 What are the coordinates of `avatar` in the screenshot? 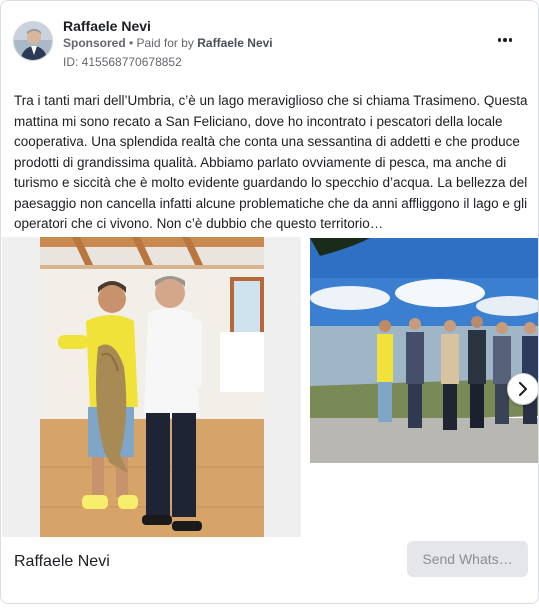 It's located at (33, 41).